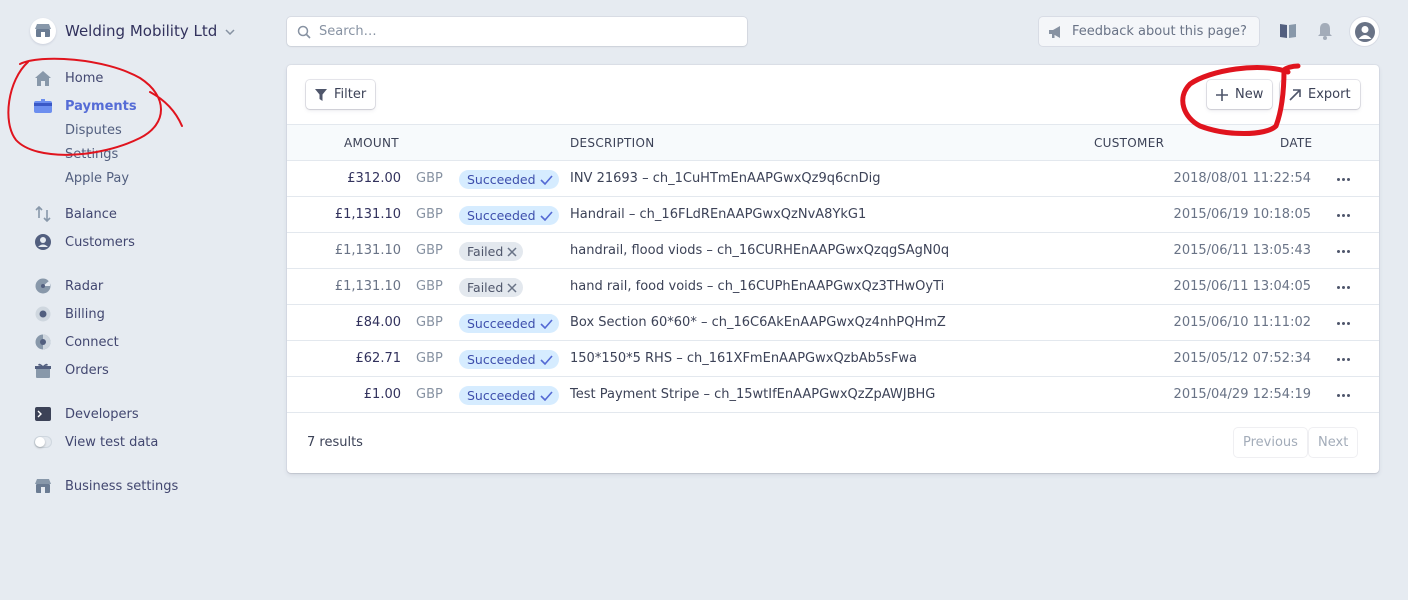 This screenshot has width=1408, height=600. I want to click on nav-home: Home, so click(68, 78).